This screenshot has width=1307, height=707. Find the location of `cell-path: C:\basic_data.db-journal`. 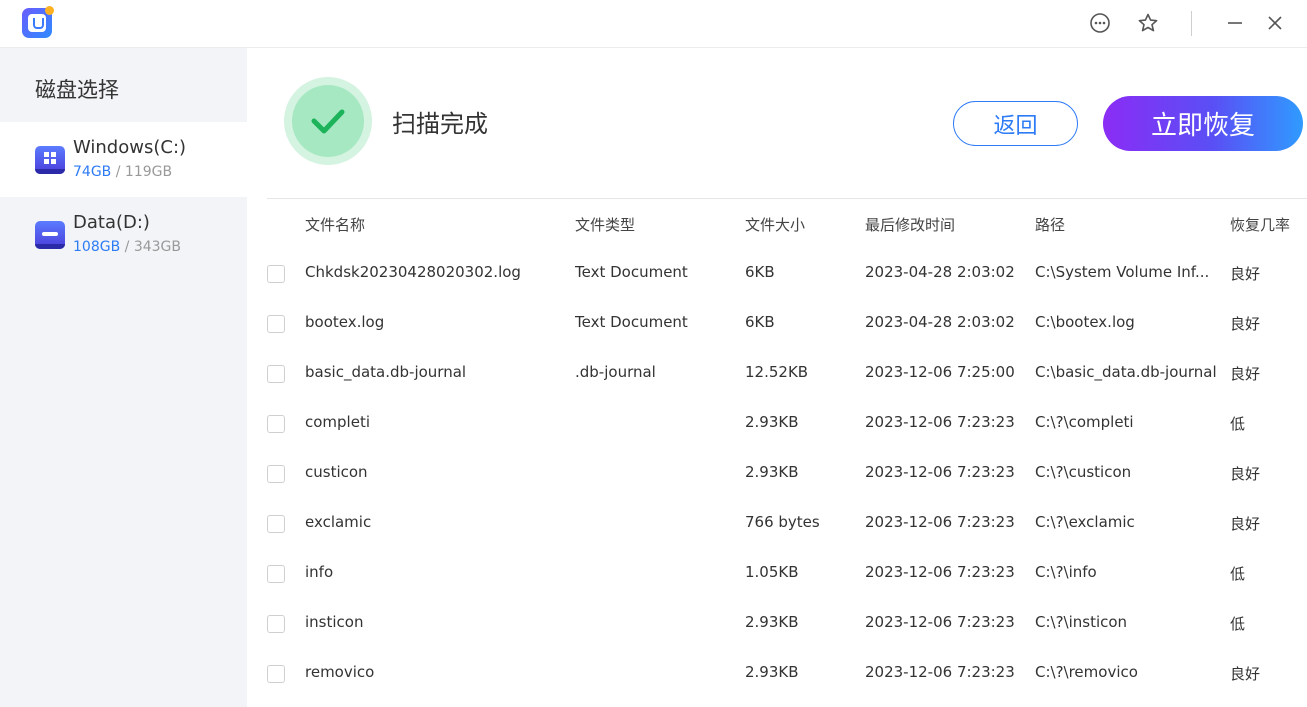

cell-path: C:\basic_data.db-journal is located at coordinates (1126, 372).